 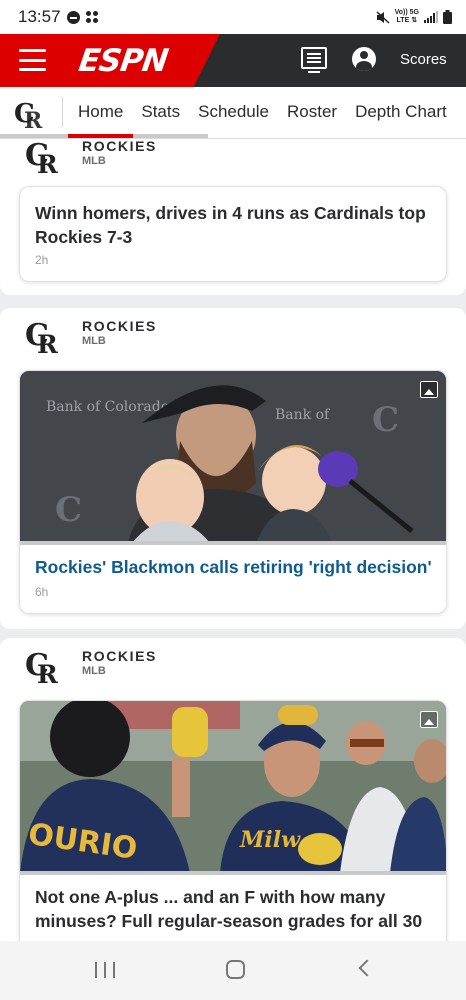 What do you see at coordinates (447, 17) in the screenshot?
I see `battery-icon` at bounding box center [447, 17].